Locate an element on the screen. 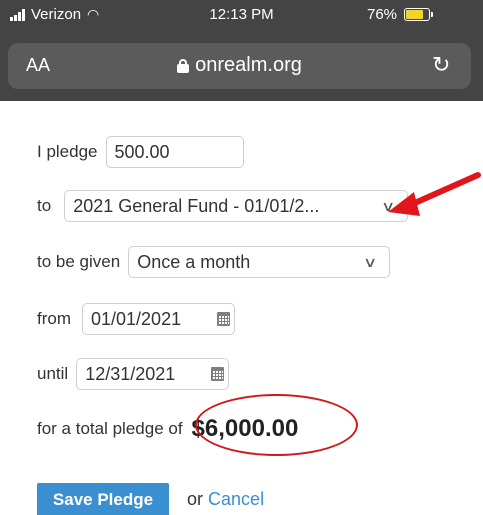 This screenshot has width=483, height=515. or-cancel-group: or Cancel is located at coordinates (225, 499).